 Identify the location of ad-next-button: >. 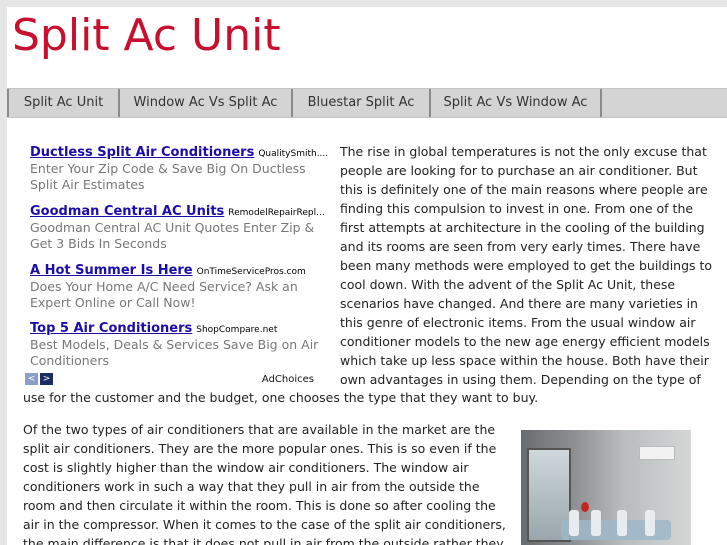
(46, 379).